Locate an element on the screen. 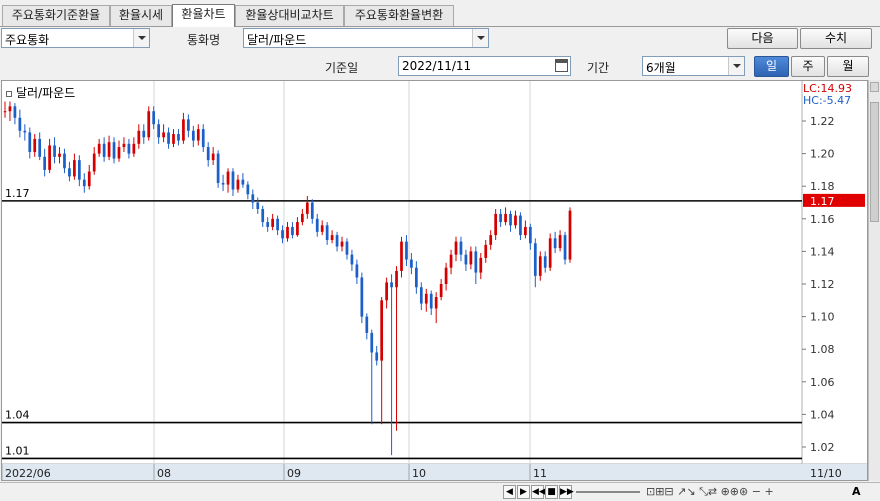  toolbar-icons: ⊡⊞⊟ ↗↘ ⤡⇄ ⊕⊕⊛ − + is located at coordinates (710, 492).